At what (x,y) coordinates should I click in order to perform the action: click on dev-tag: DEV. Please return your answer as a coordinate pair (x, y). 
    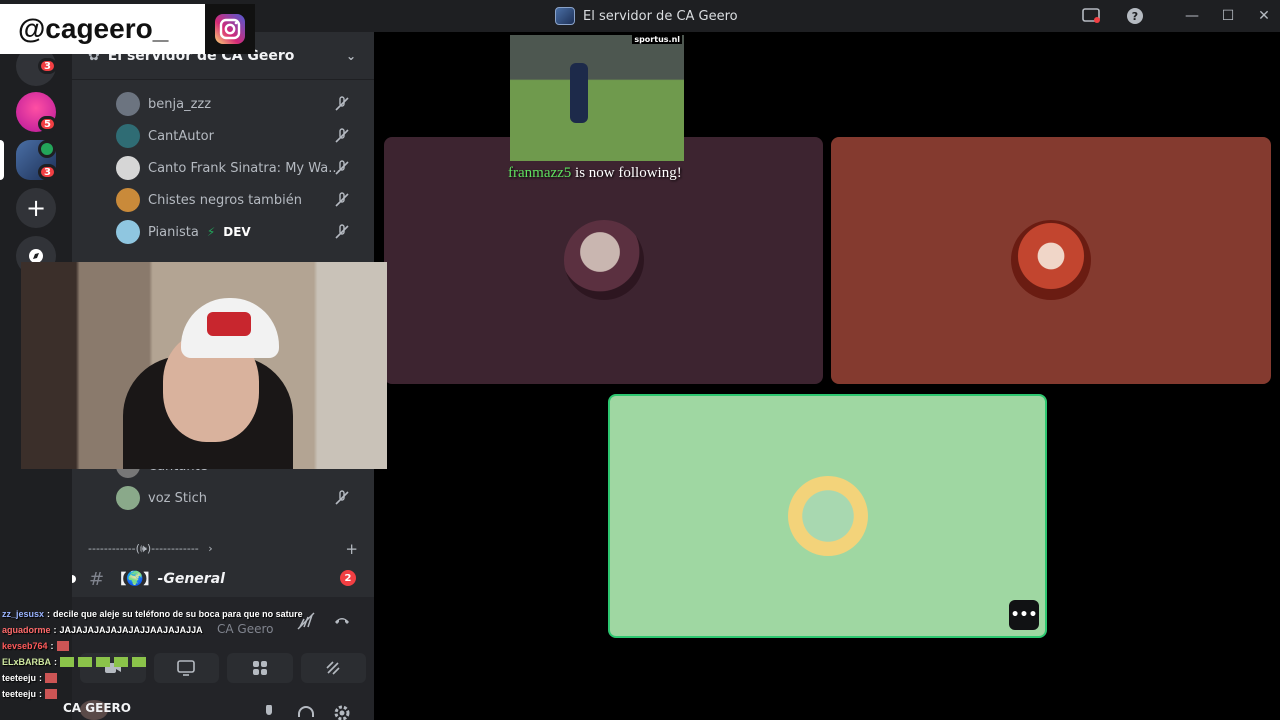
    Looking at the image, I should click on (237, 232).